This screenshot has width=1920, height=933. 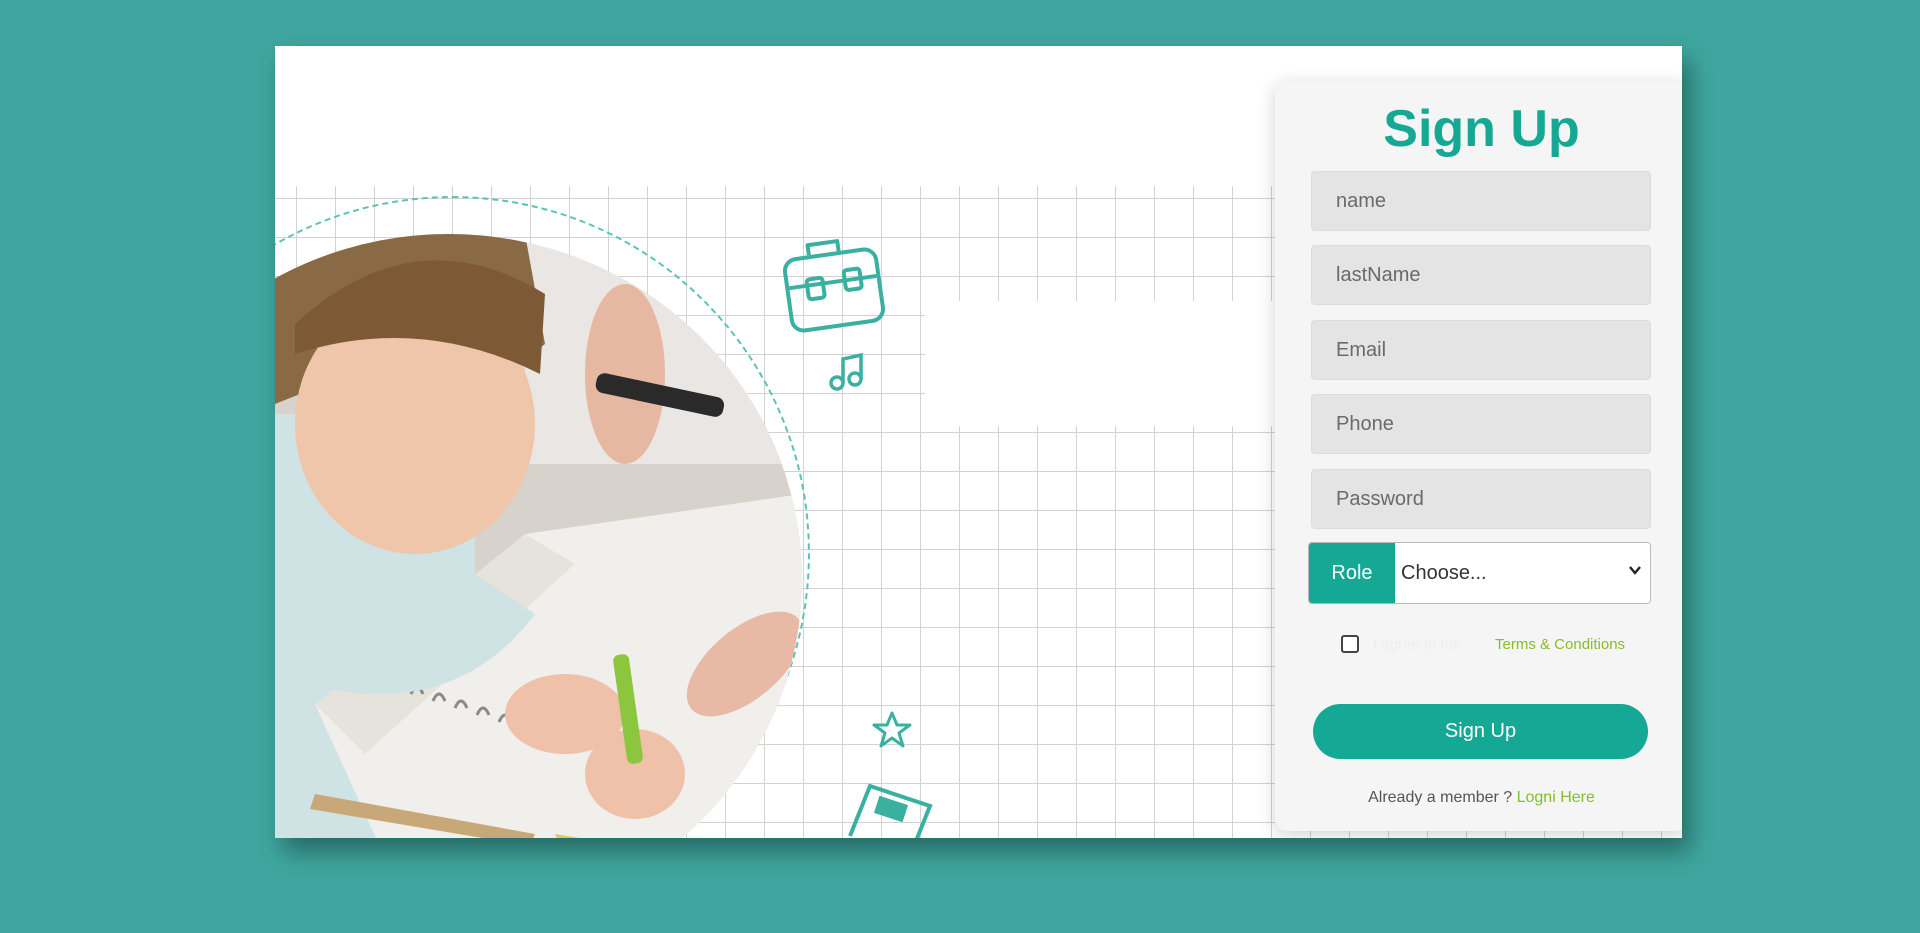 I want to click on star-icon, so click(x=892, y=729).